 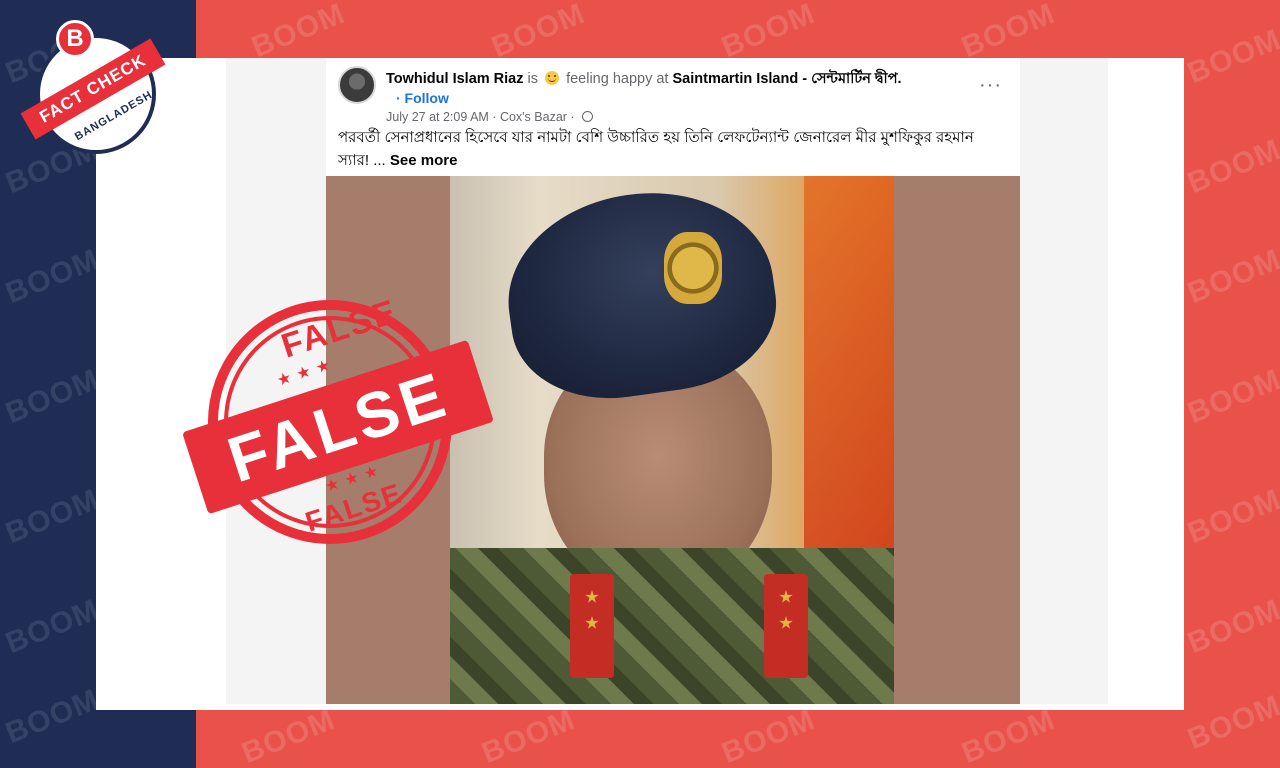 I want to click on see-more-link: See more, so click(x=424, y=160).